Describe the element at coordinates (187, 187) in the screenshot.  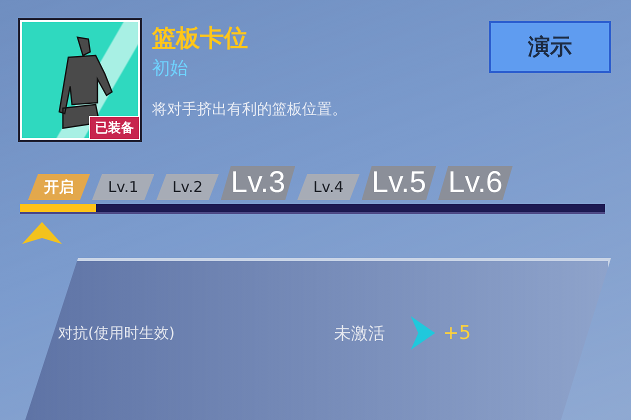
I see `level-tab: Lv.2` at that location.